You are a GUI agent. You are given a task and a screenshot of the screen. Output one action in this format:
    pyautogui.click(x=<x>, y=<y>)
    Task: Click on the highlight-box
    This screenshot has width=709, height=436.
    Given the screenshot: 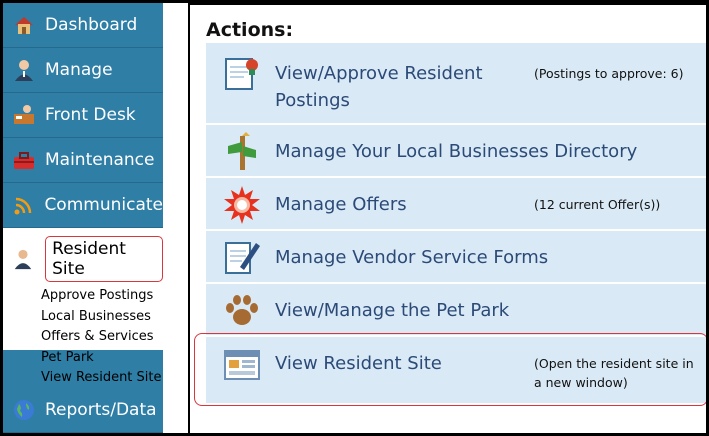 What is the action you would take?
    pyautogui.click(x=450, y=369)
    